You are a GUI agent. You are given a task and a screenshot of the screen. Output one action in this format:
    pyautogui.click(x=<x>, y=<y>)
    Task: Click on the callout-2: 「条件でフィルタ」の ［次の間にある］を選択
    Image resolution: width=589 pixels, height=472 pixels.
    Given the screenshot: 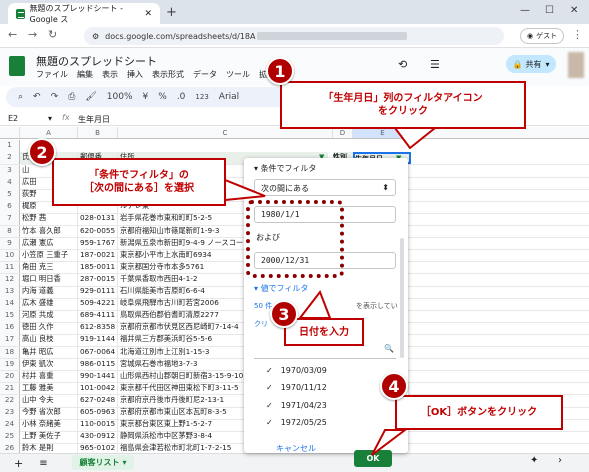 What is the action you would take?
    pyautogui.click(x=139, y=182)
    